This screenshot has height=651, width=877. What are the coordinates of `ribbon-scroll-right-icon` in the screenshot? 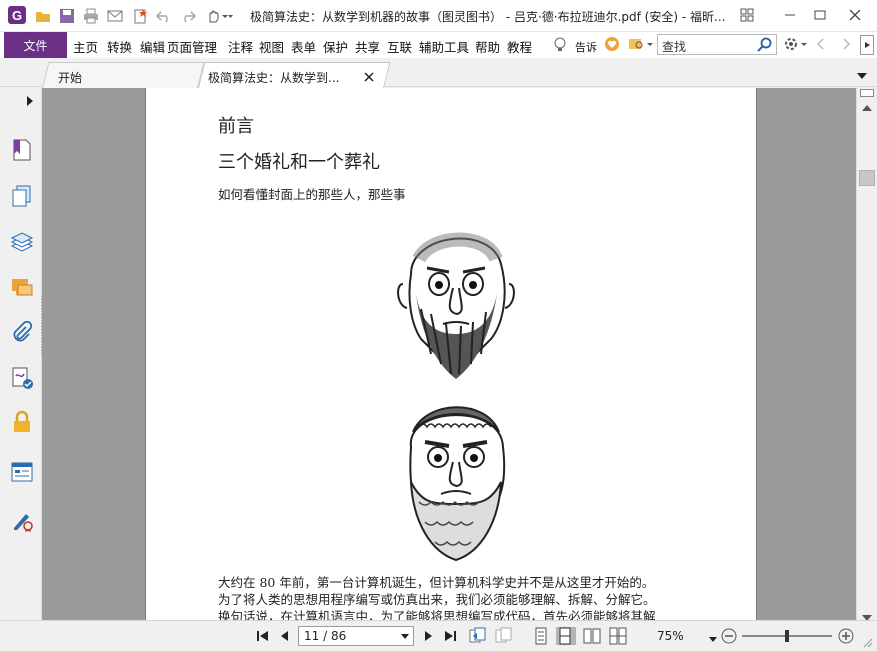 It's located at (867, 45).